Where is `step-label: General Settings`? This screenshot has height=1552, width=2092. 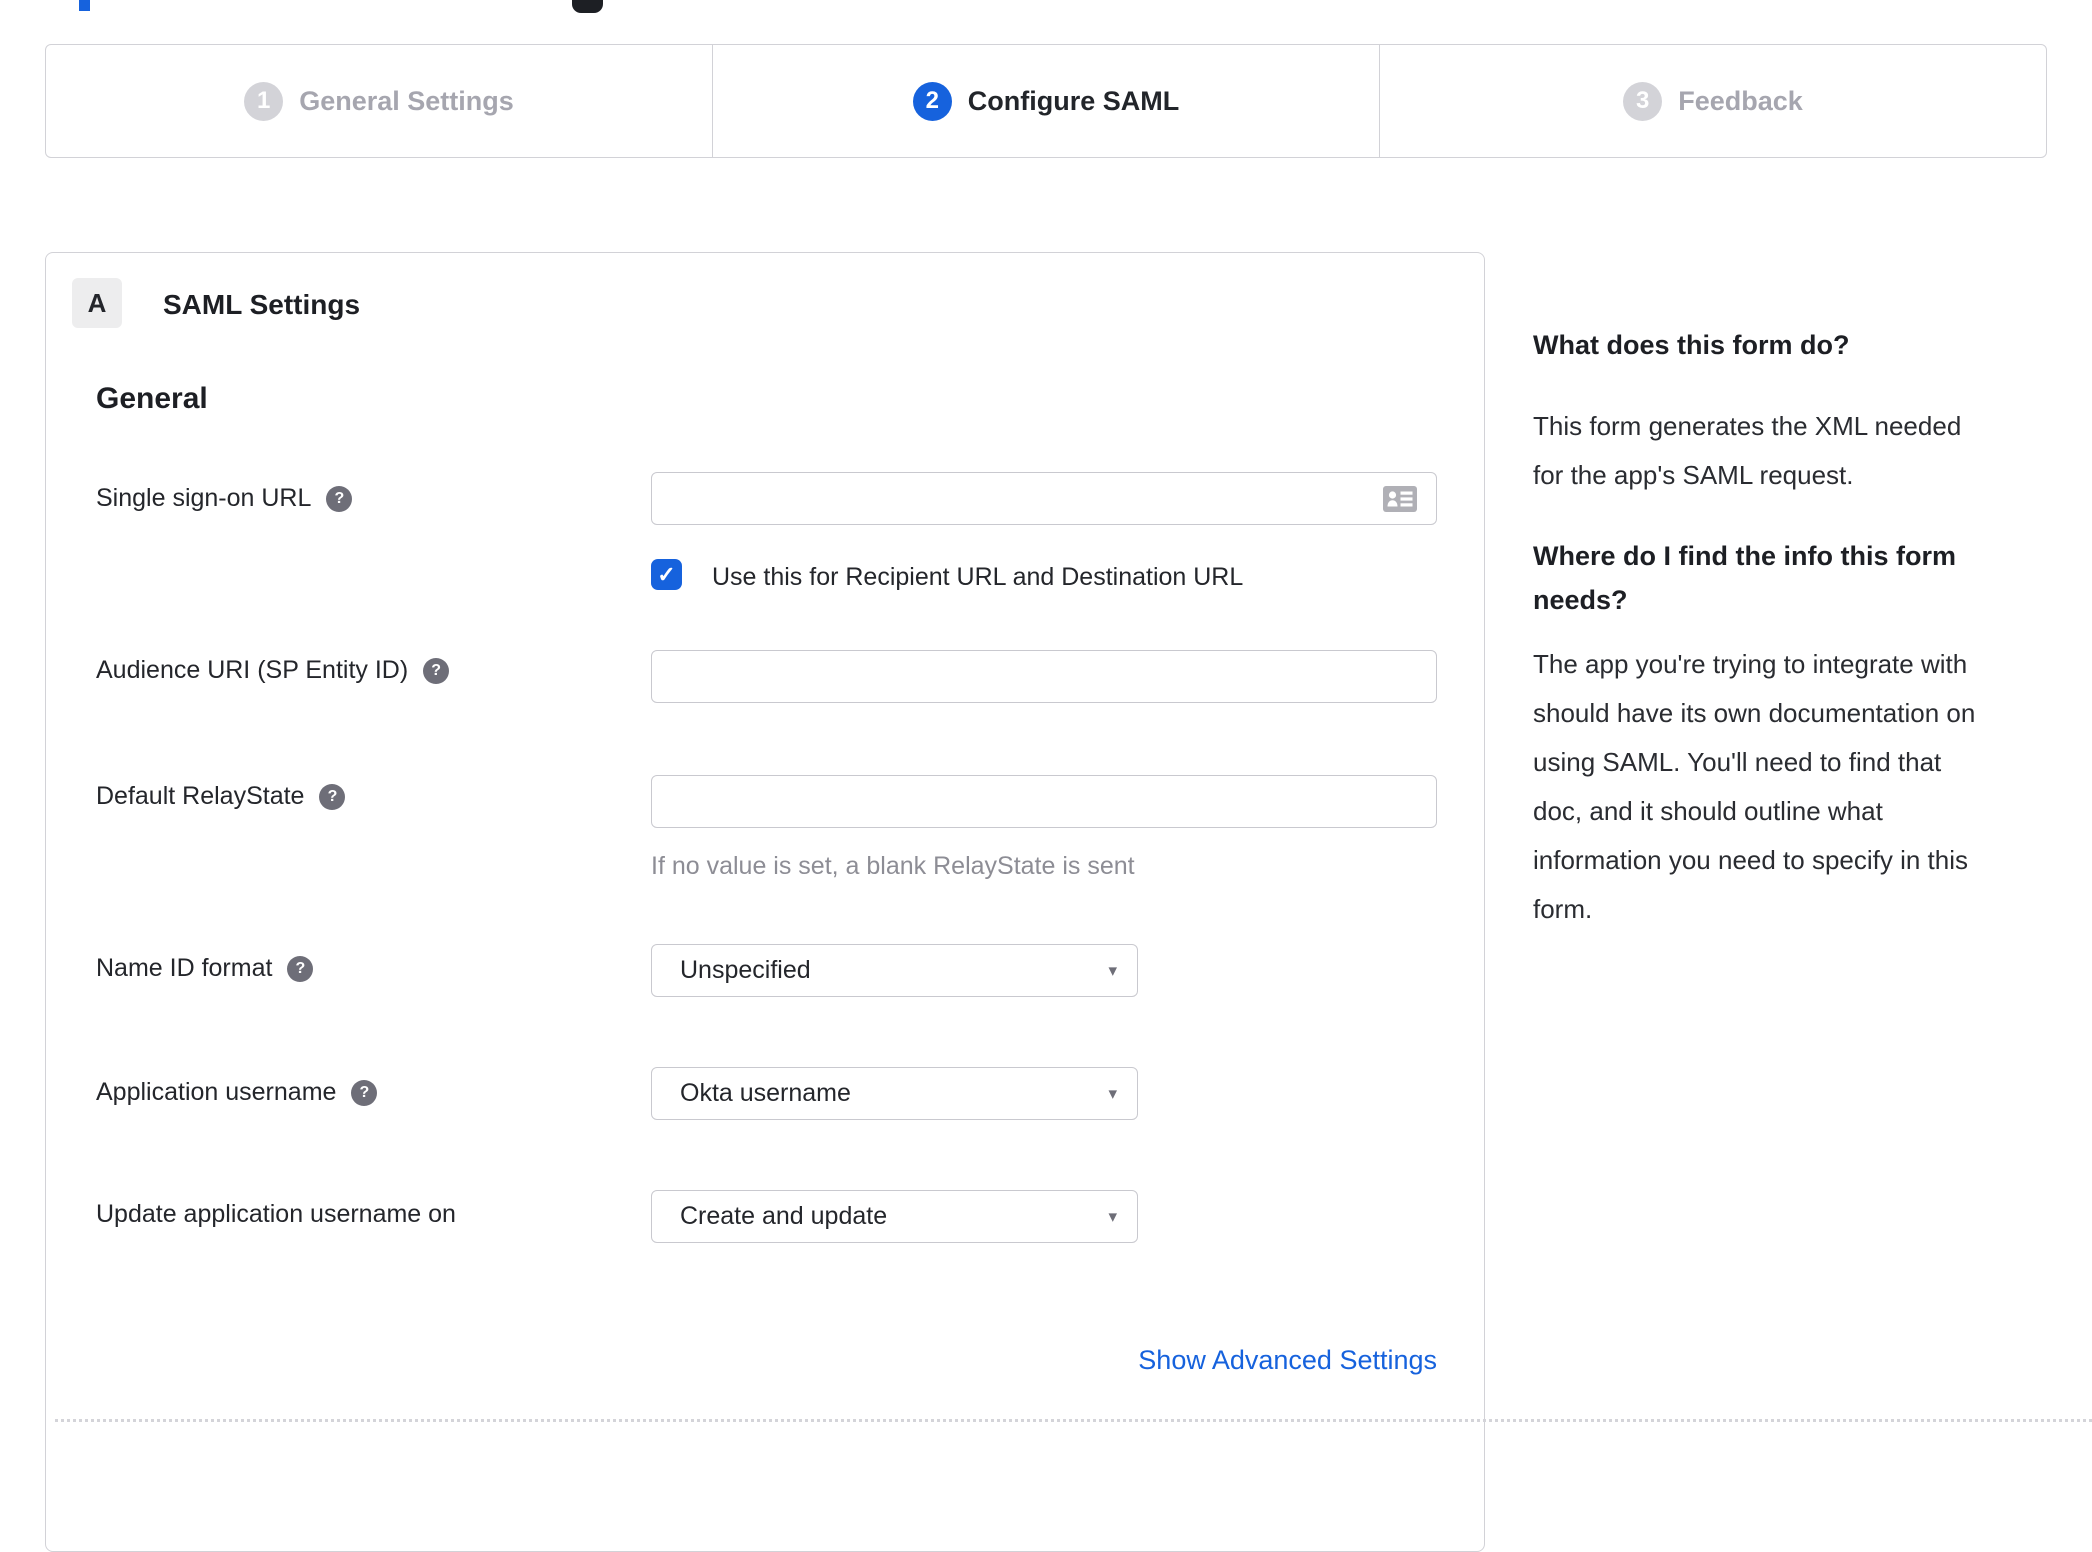
step-label: General Settings is located at coordinates (406, 100).